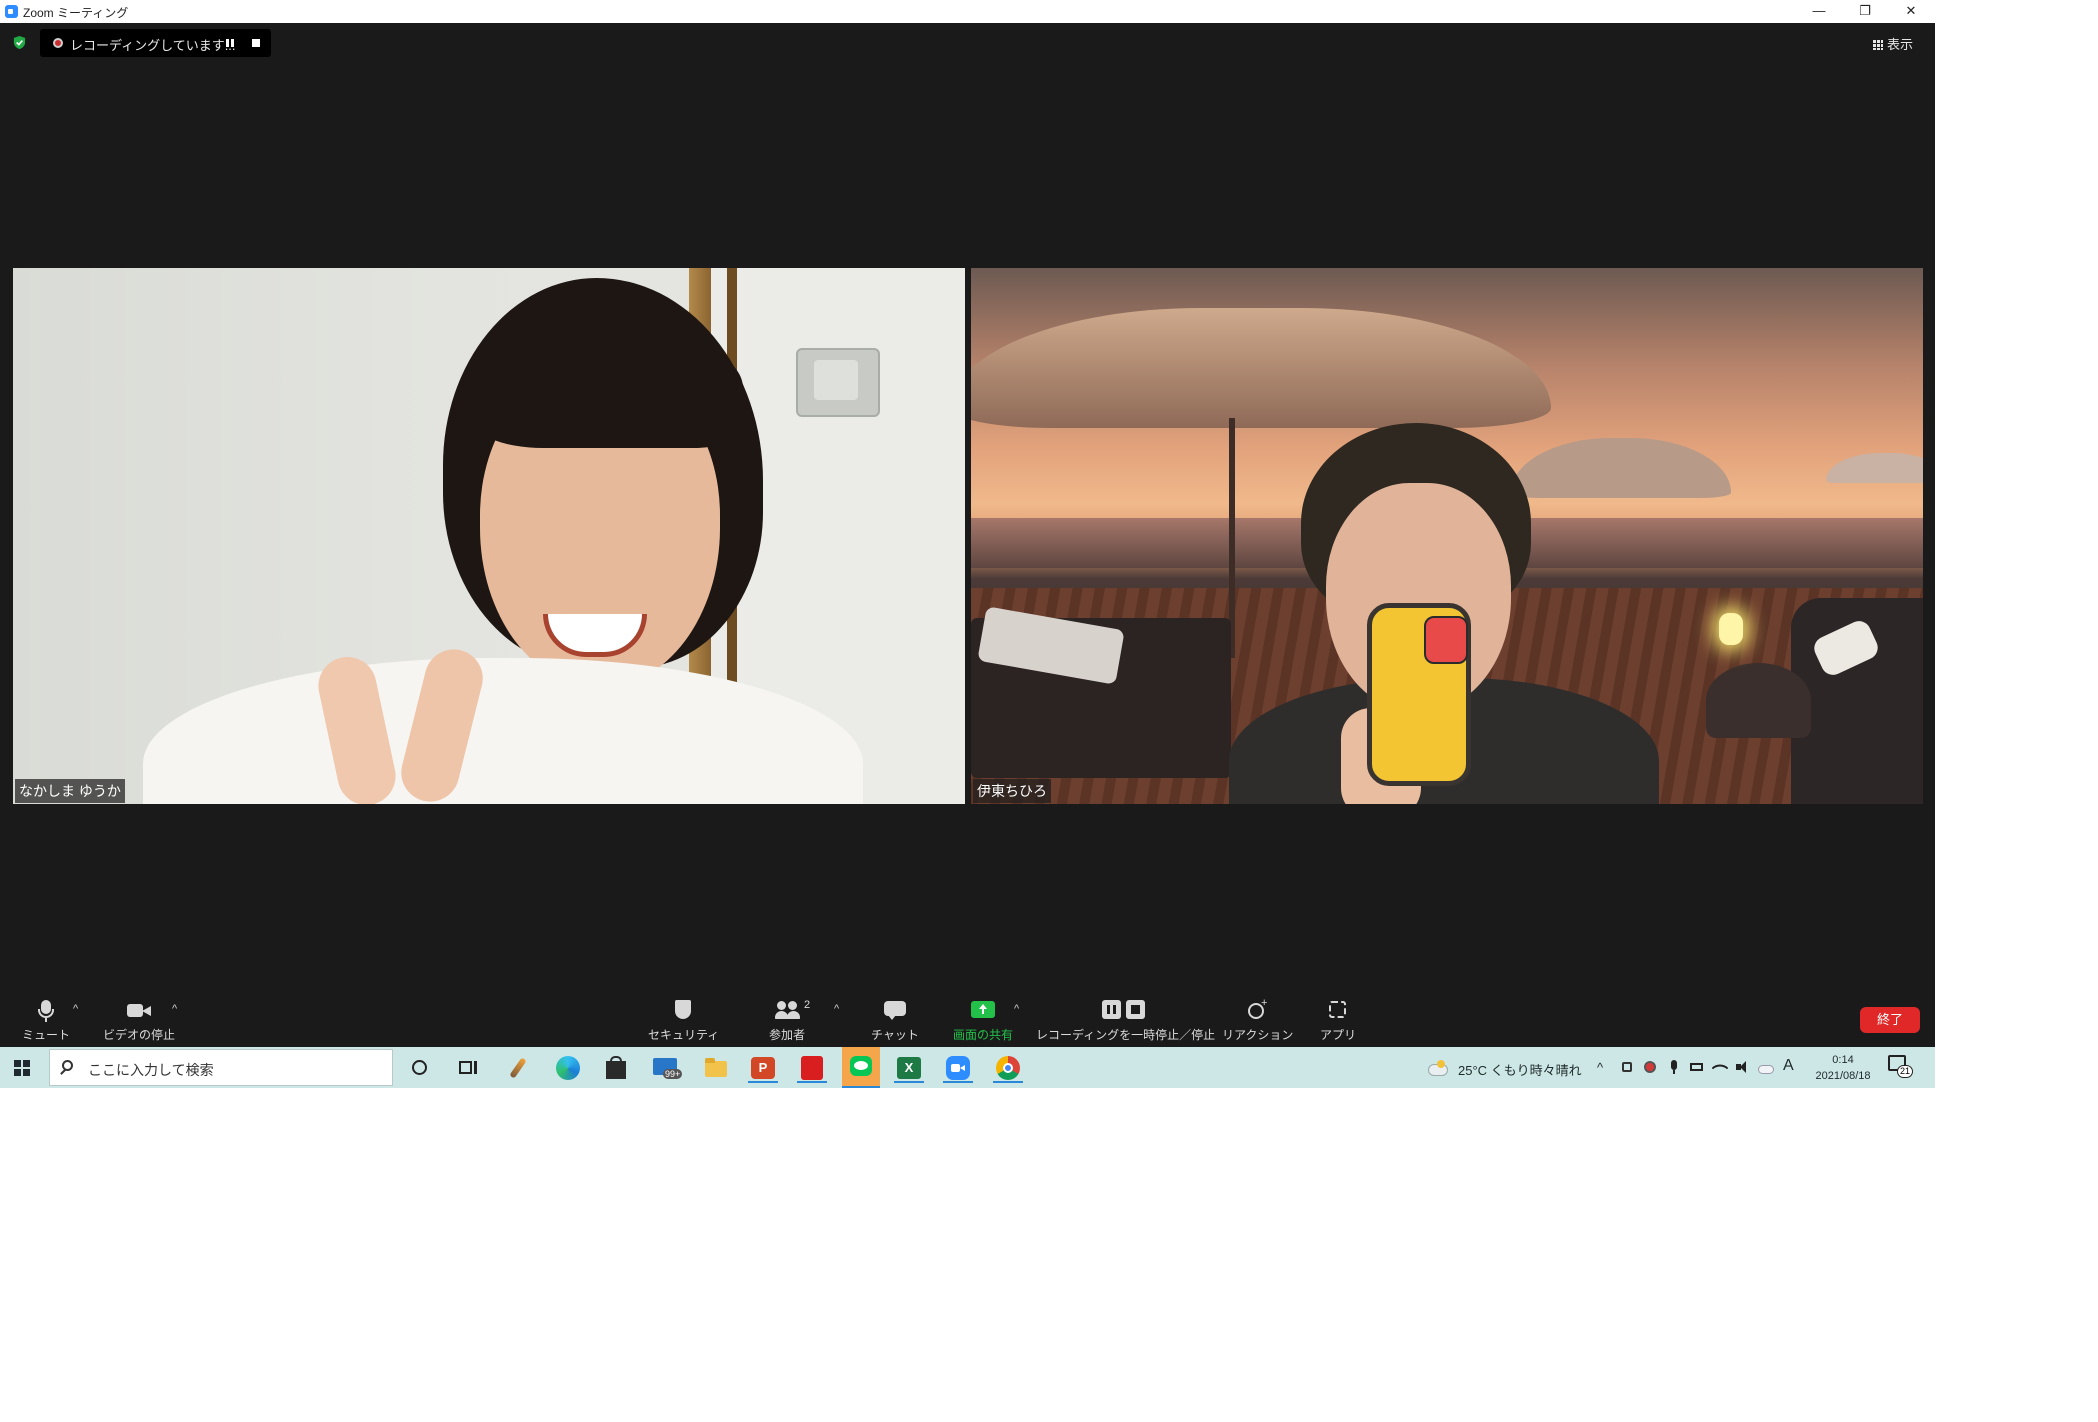 The width and height of the screenshot is (2098, 1422). I want to click on cortana-icon, so click(420, 1068).